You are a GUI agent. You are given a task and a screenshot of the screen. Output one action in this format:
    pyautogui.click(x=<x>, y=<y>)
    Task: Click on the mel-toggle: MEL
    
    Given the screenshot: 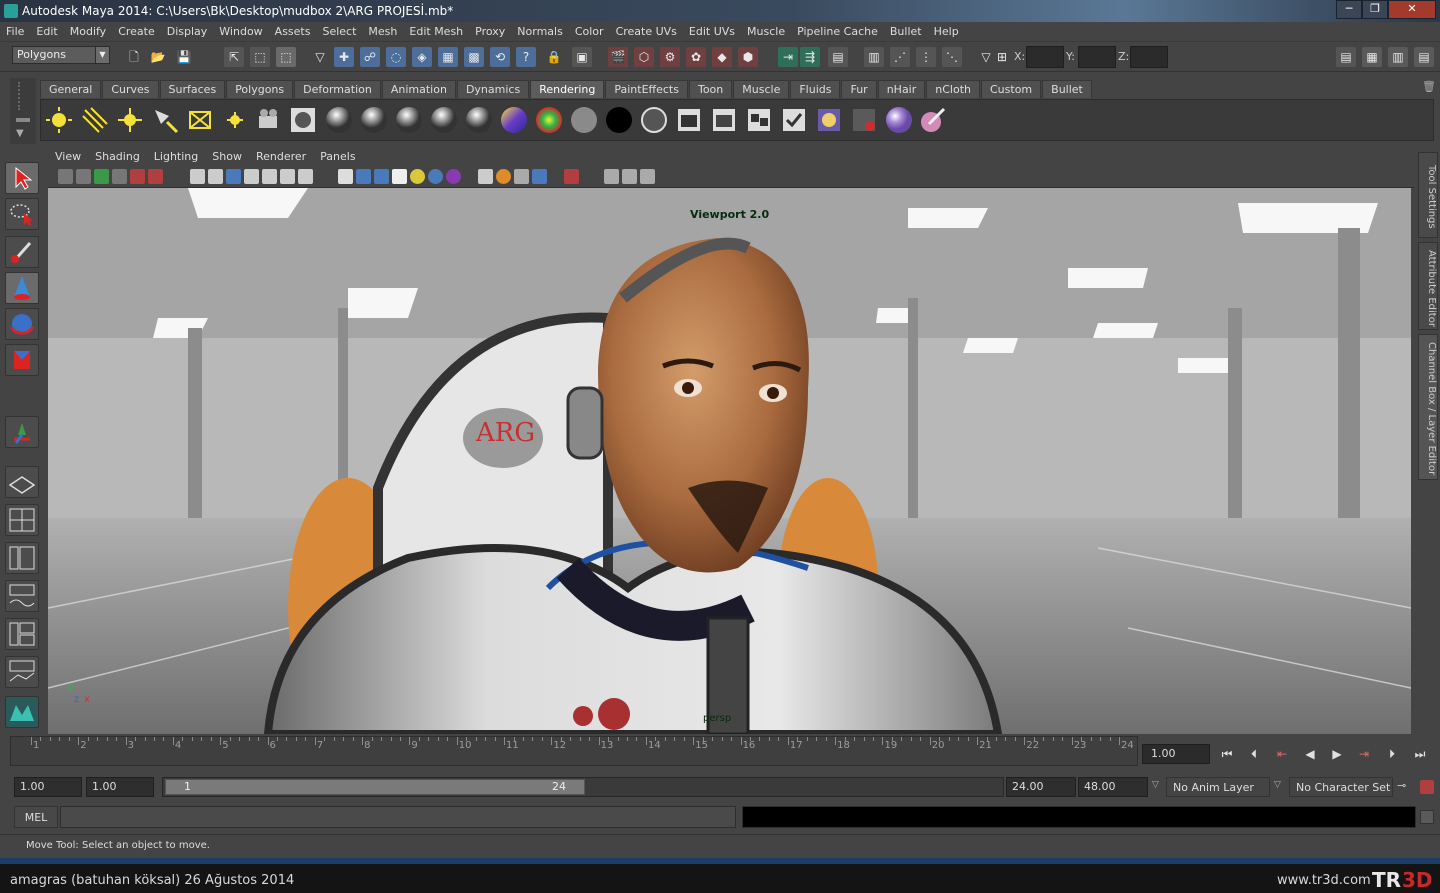 What is the action you would take?
    pyautogui.click(x=36, y=817)
    